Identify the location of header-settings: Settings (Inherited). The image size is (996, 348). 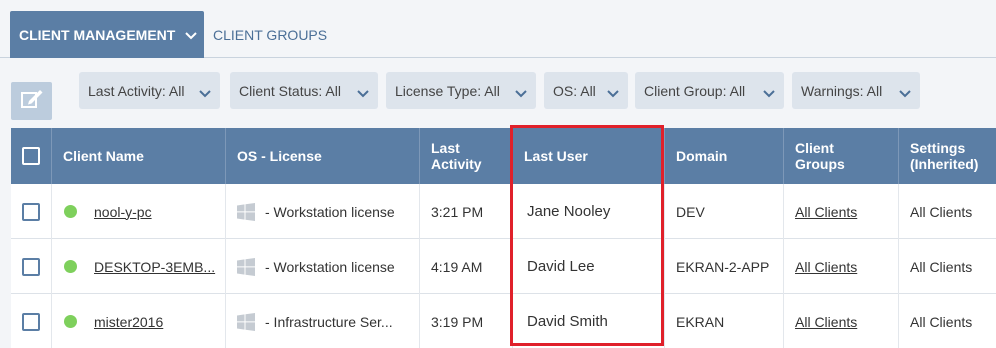
(947, 156).